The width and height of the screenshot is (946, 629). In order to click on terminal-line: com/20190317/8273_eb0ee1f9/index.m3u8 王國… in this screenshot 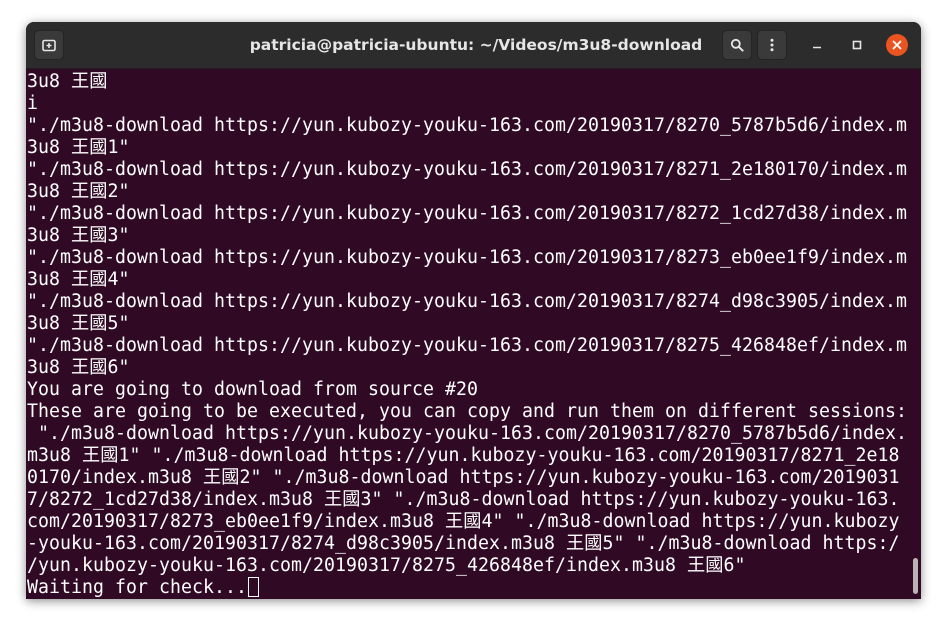, I will do `click(463, 521)`.